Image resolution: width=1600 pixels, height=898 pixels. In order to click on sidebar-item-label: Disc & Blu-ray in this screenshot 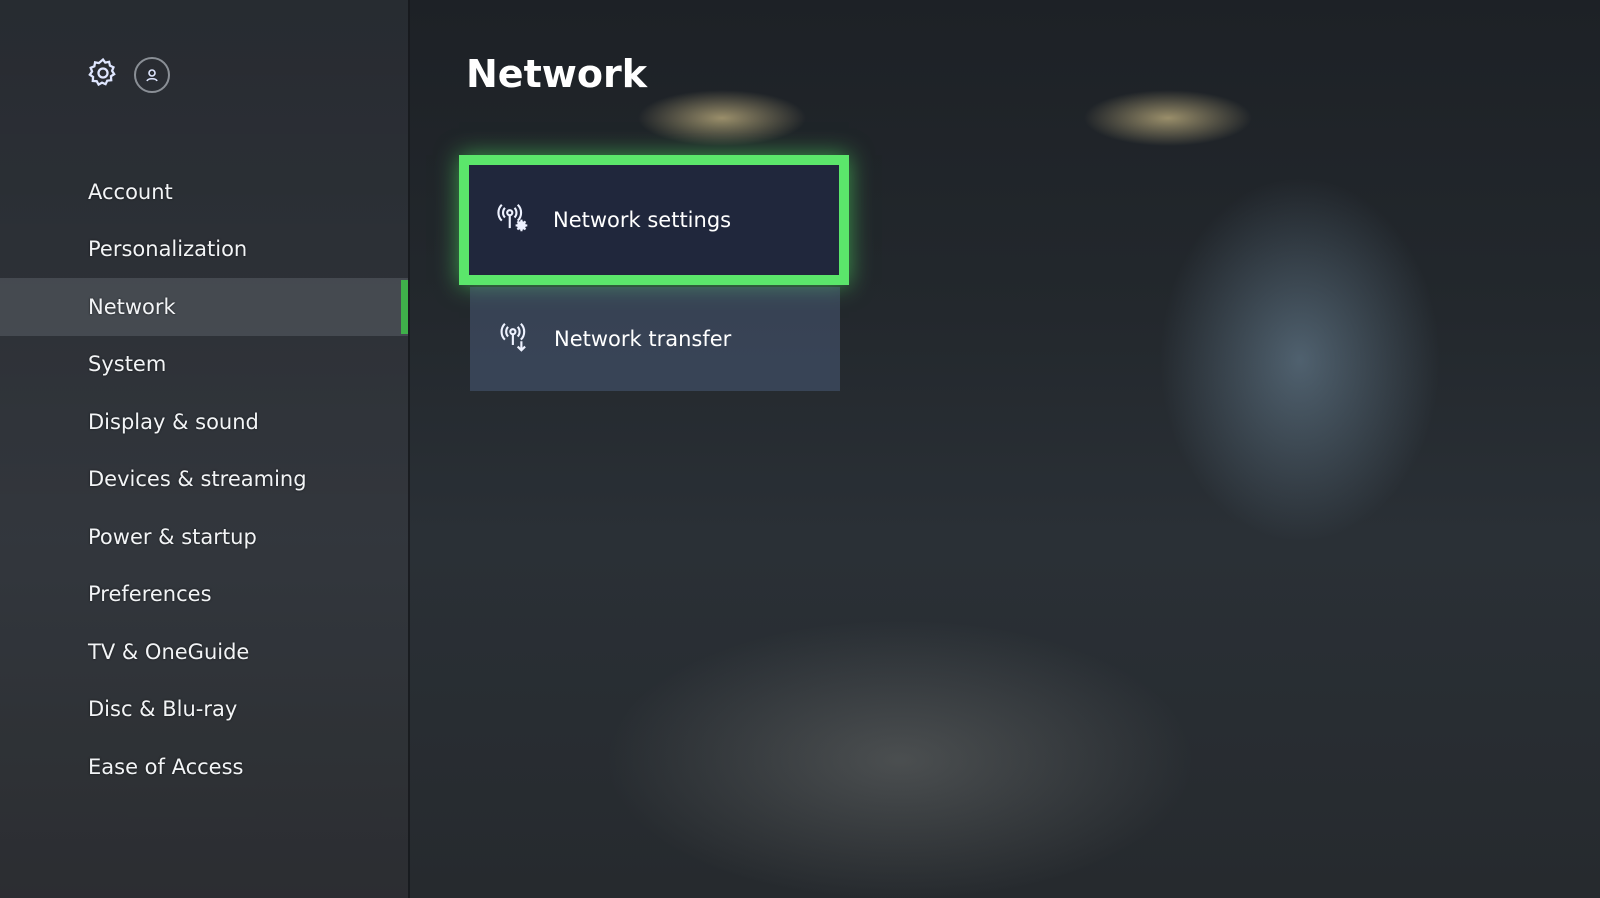, I will do `click(163, 709)`.